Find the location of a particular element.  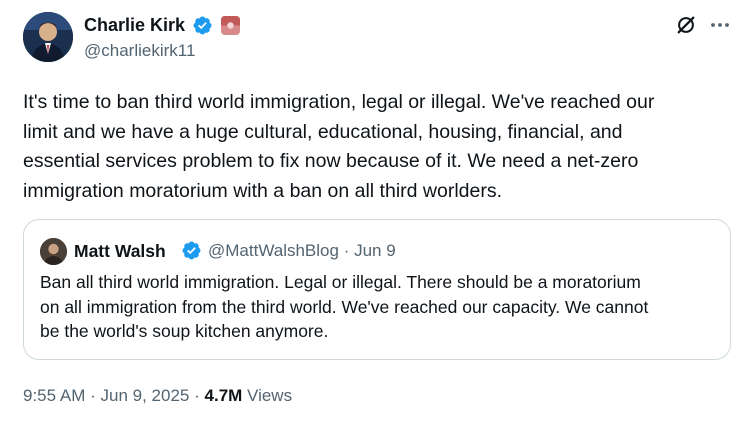

quote-avatar-image is located at coordinates (53, 251).